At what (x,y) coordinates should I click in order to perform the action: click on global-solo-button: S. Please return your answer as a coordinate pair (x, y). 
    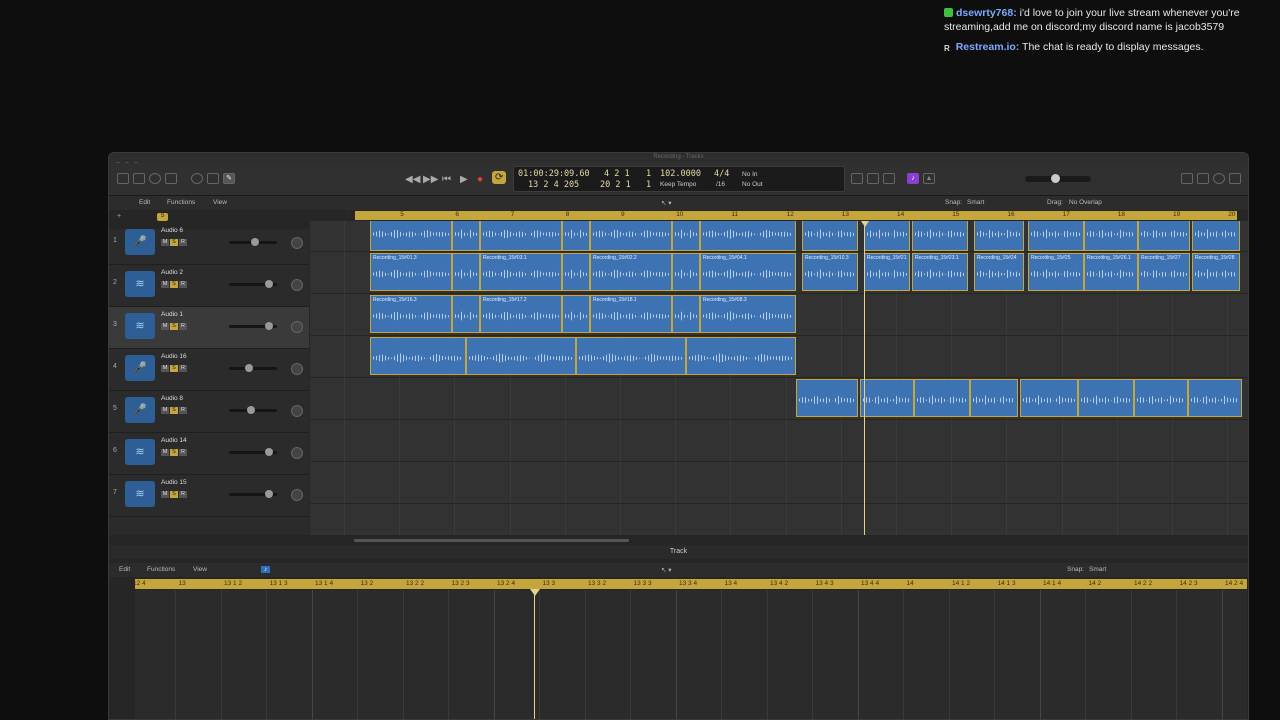
    Looking at the image, I should click on (162, 217).